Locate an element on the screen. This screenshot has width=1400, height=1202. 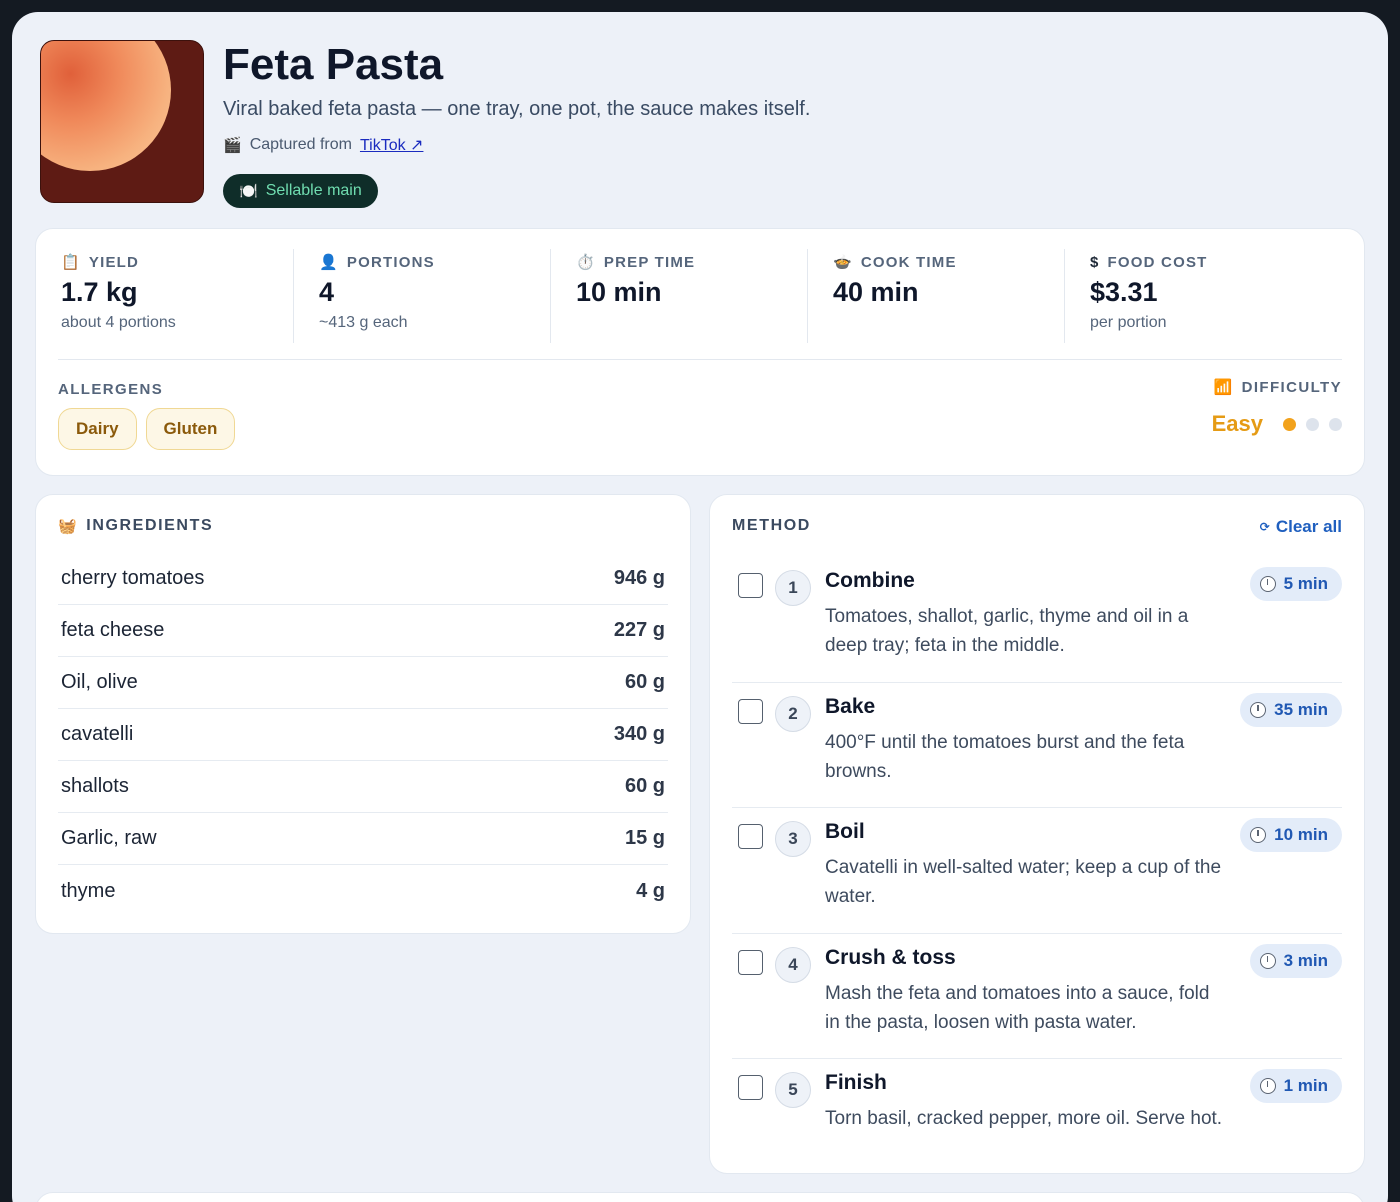
step-time: 35 min is located at coordinates (1301, 709).